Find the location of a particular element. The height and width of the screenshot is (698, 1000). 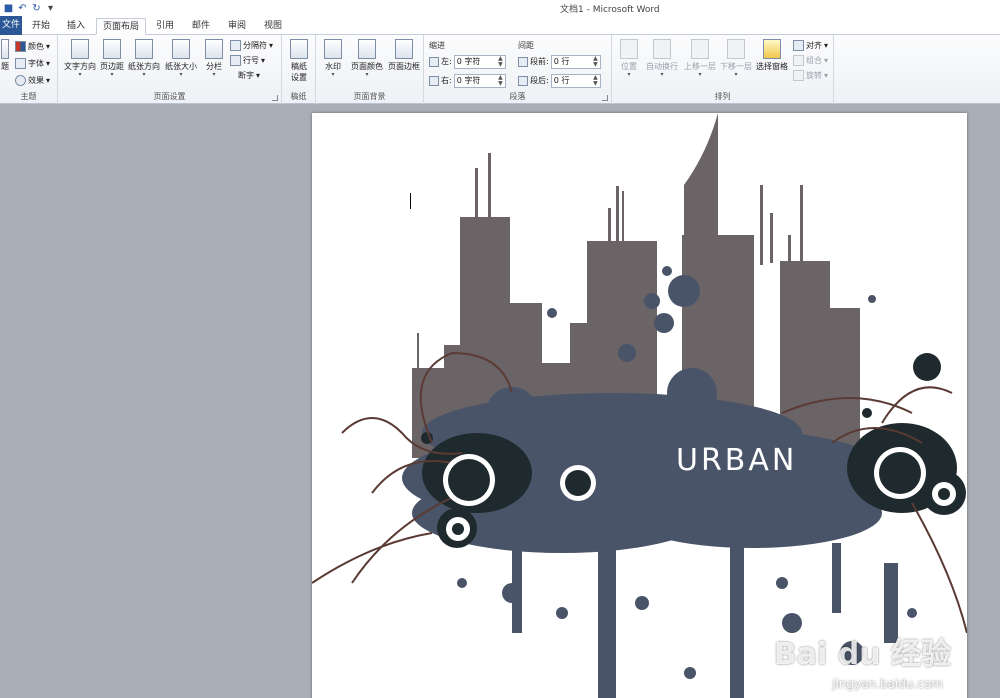

page-color-button: 页面颜色 ▾ is located at coordinates (367, 58).